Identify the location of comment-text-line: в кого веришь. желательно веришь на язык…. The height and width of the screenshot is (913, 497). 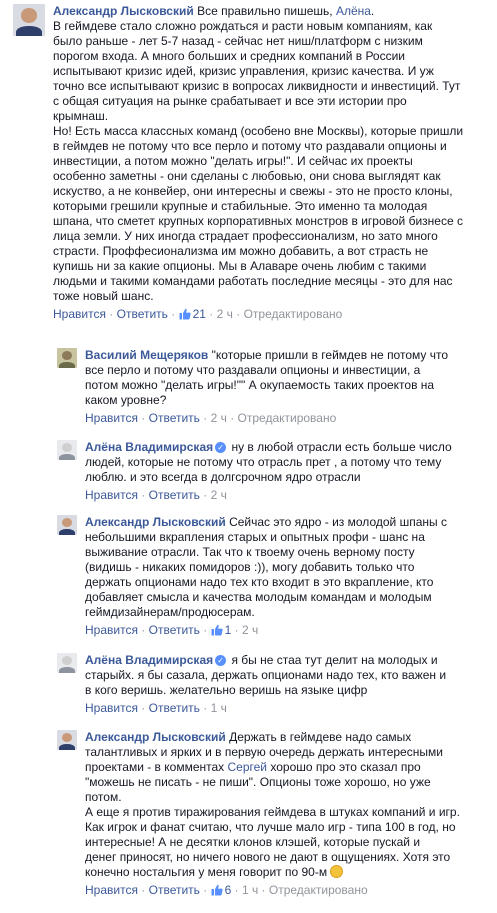
(226, 690).